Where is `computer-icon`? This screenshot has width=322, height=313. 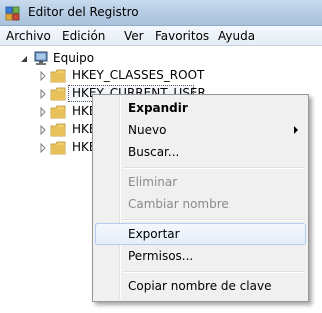
computer-icon is located at coordinates (41, 58).